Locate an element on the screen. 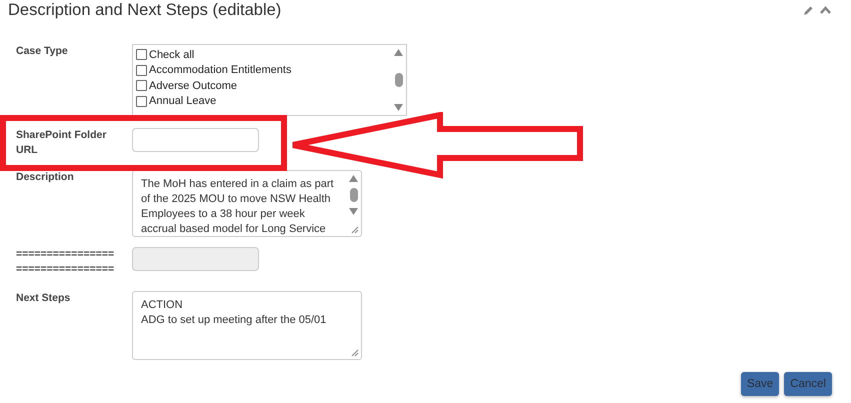  field-label: Description is located at coordinates (45, 177).